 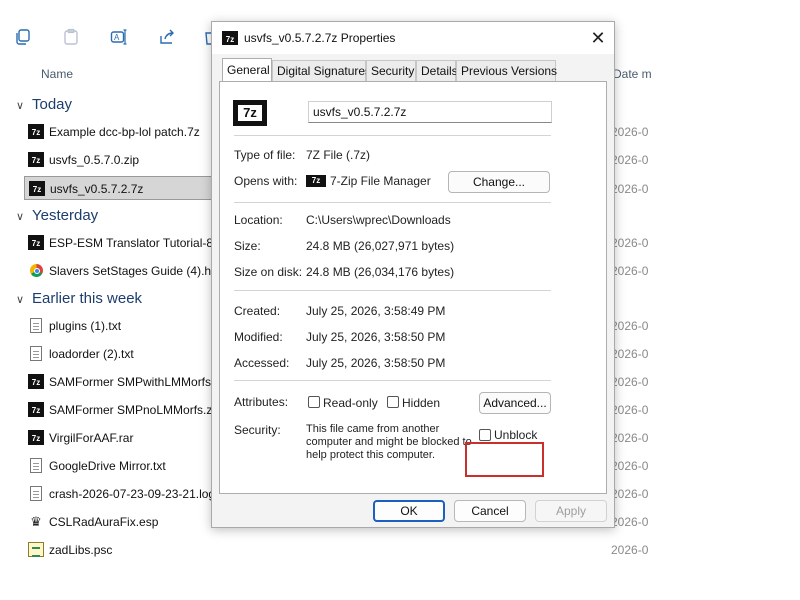 I want to click on tab-digital-signatures: Digital Signatures, so click(x=321, y=70).